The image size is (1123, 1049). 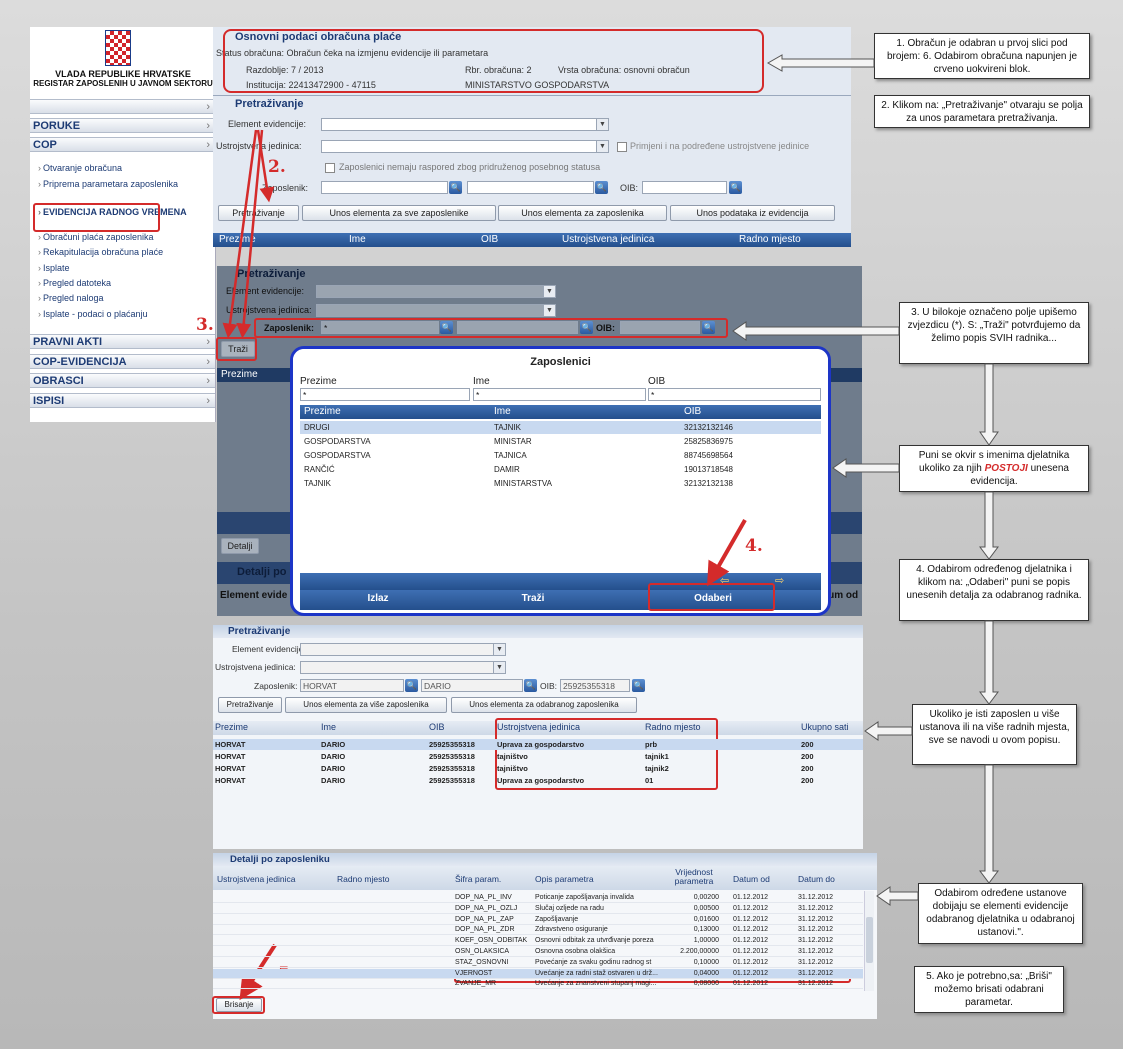 I want to click on table-row: GOSPODARSTVA MINISTAR 25825836975, so click(x=560, y=441).